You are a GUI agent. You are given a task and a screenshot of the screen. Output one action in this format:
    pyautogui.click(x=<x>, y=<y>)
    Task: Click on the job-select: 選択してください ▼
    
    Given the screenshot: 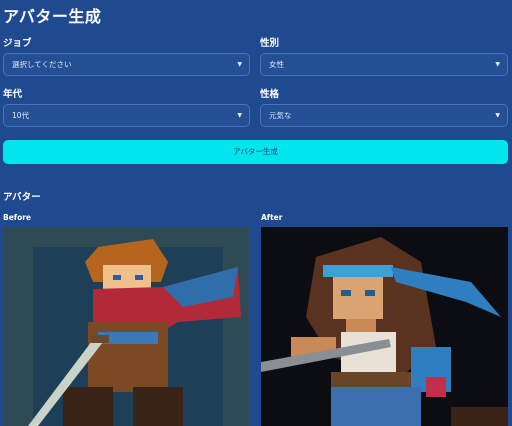 What is the action you would take?
    pyautogui.click(x=126, y=64)
    